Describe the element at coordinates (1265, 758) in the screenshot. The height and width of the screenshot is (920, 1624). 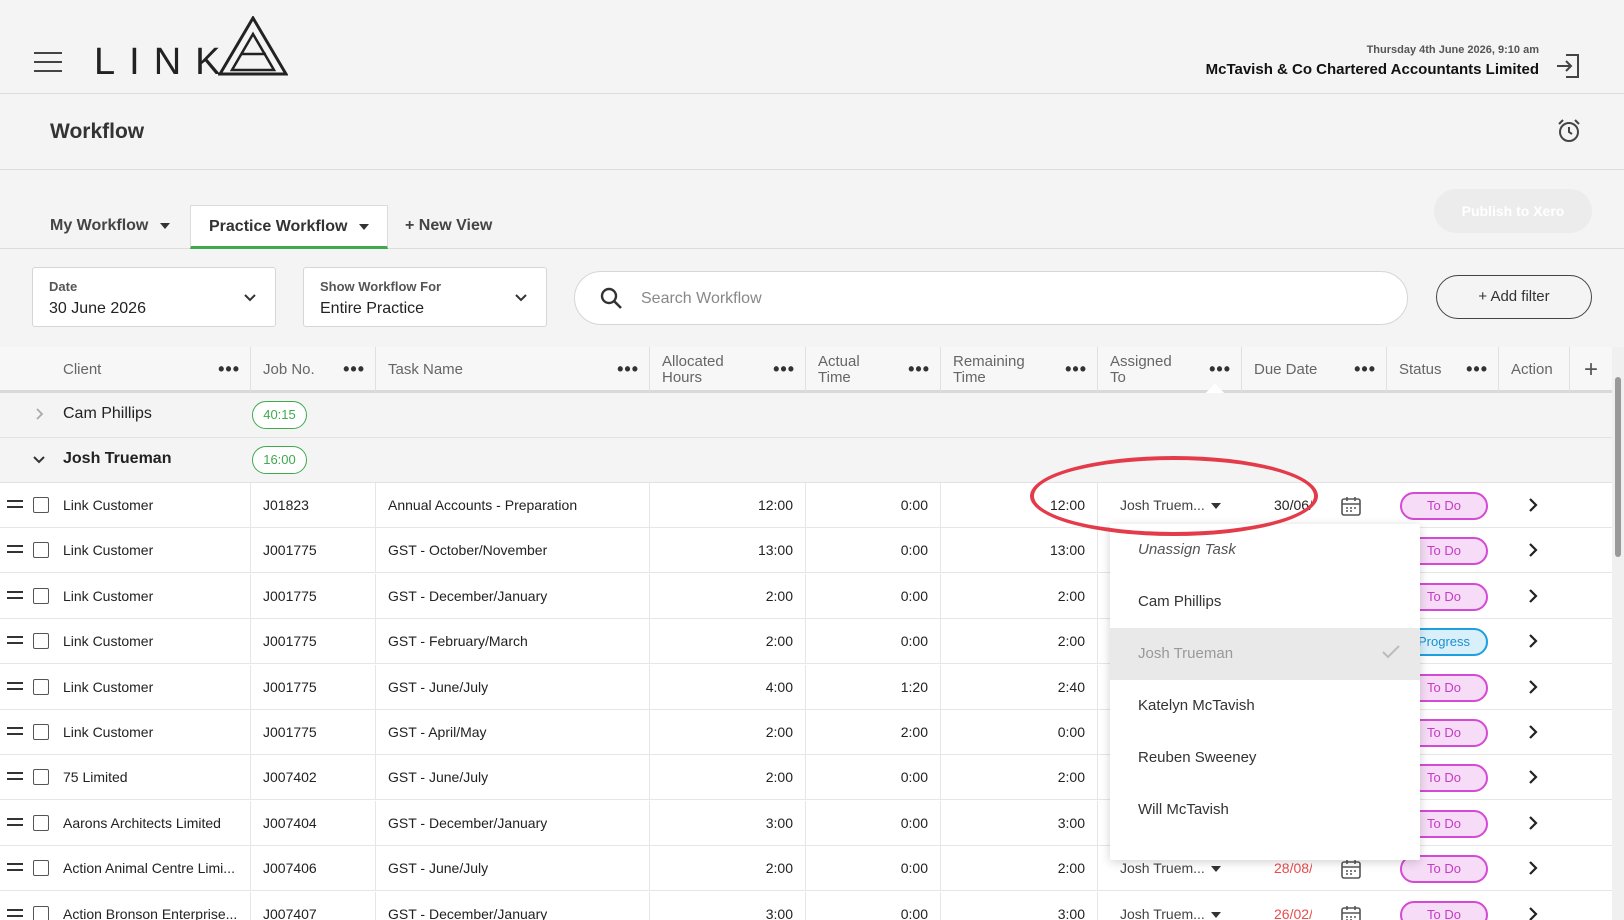
I see `assign-option: Reuben Sweeney` at that location.